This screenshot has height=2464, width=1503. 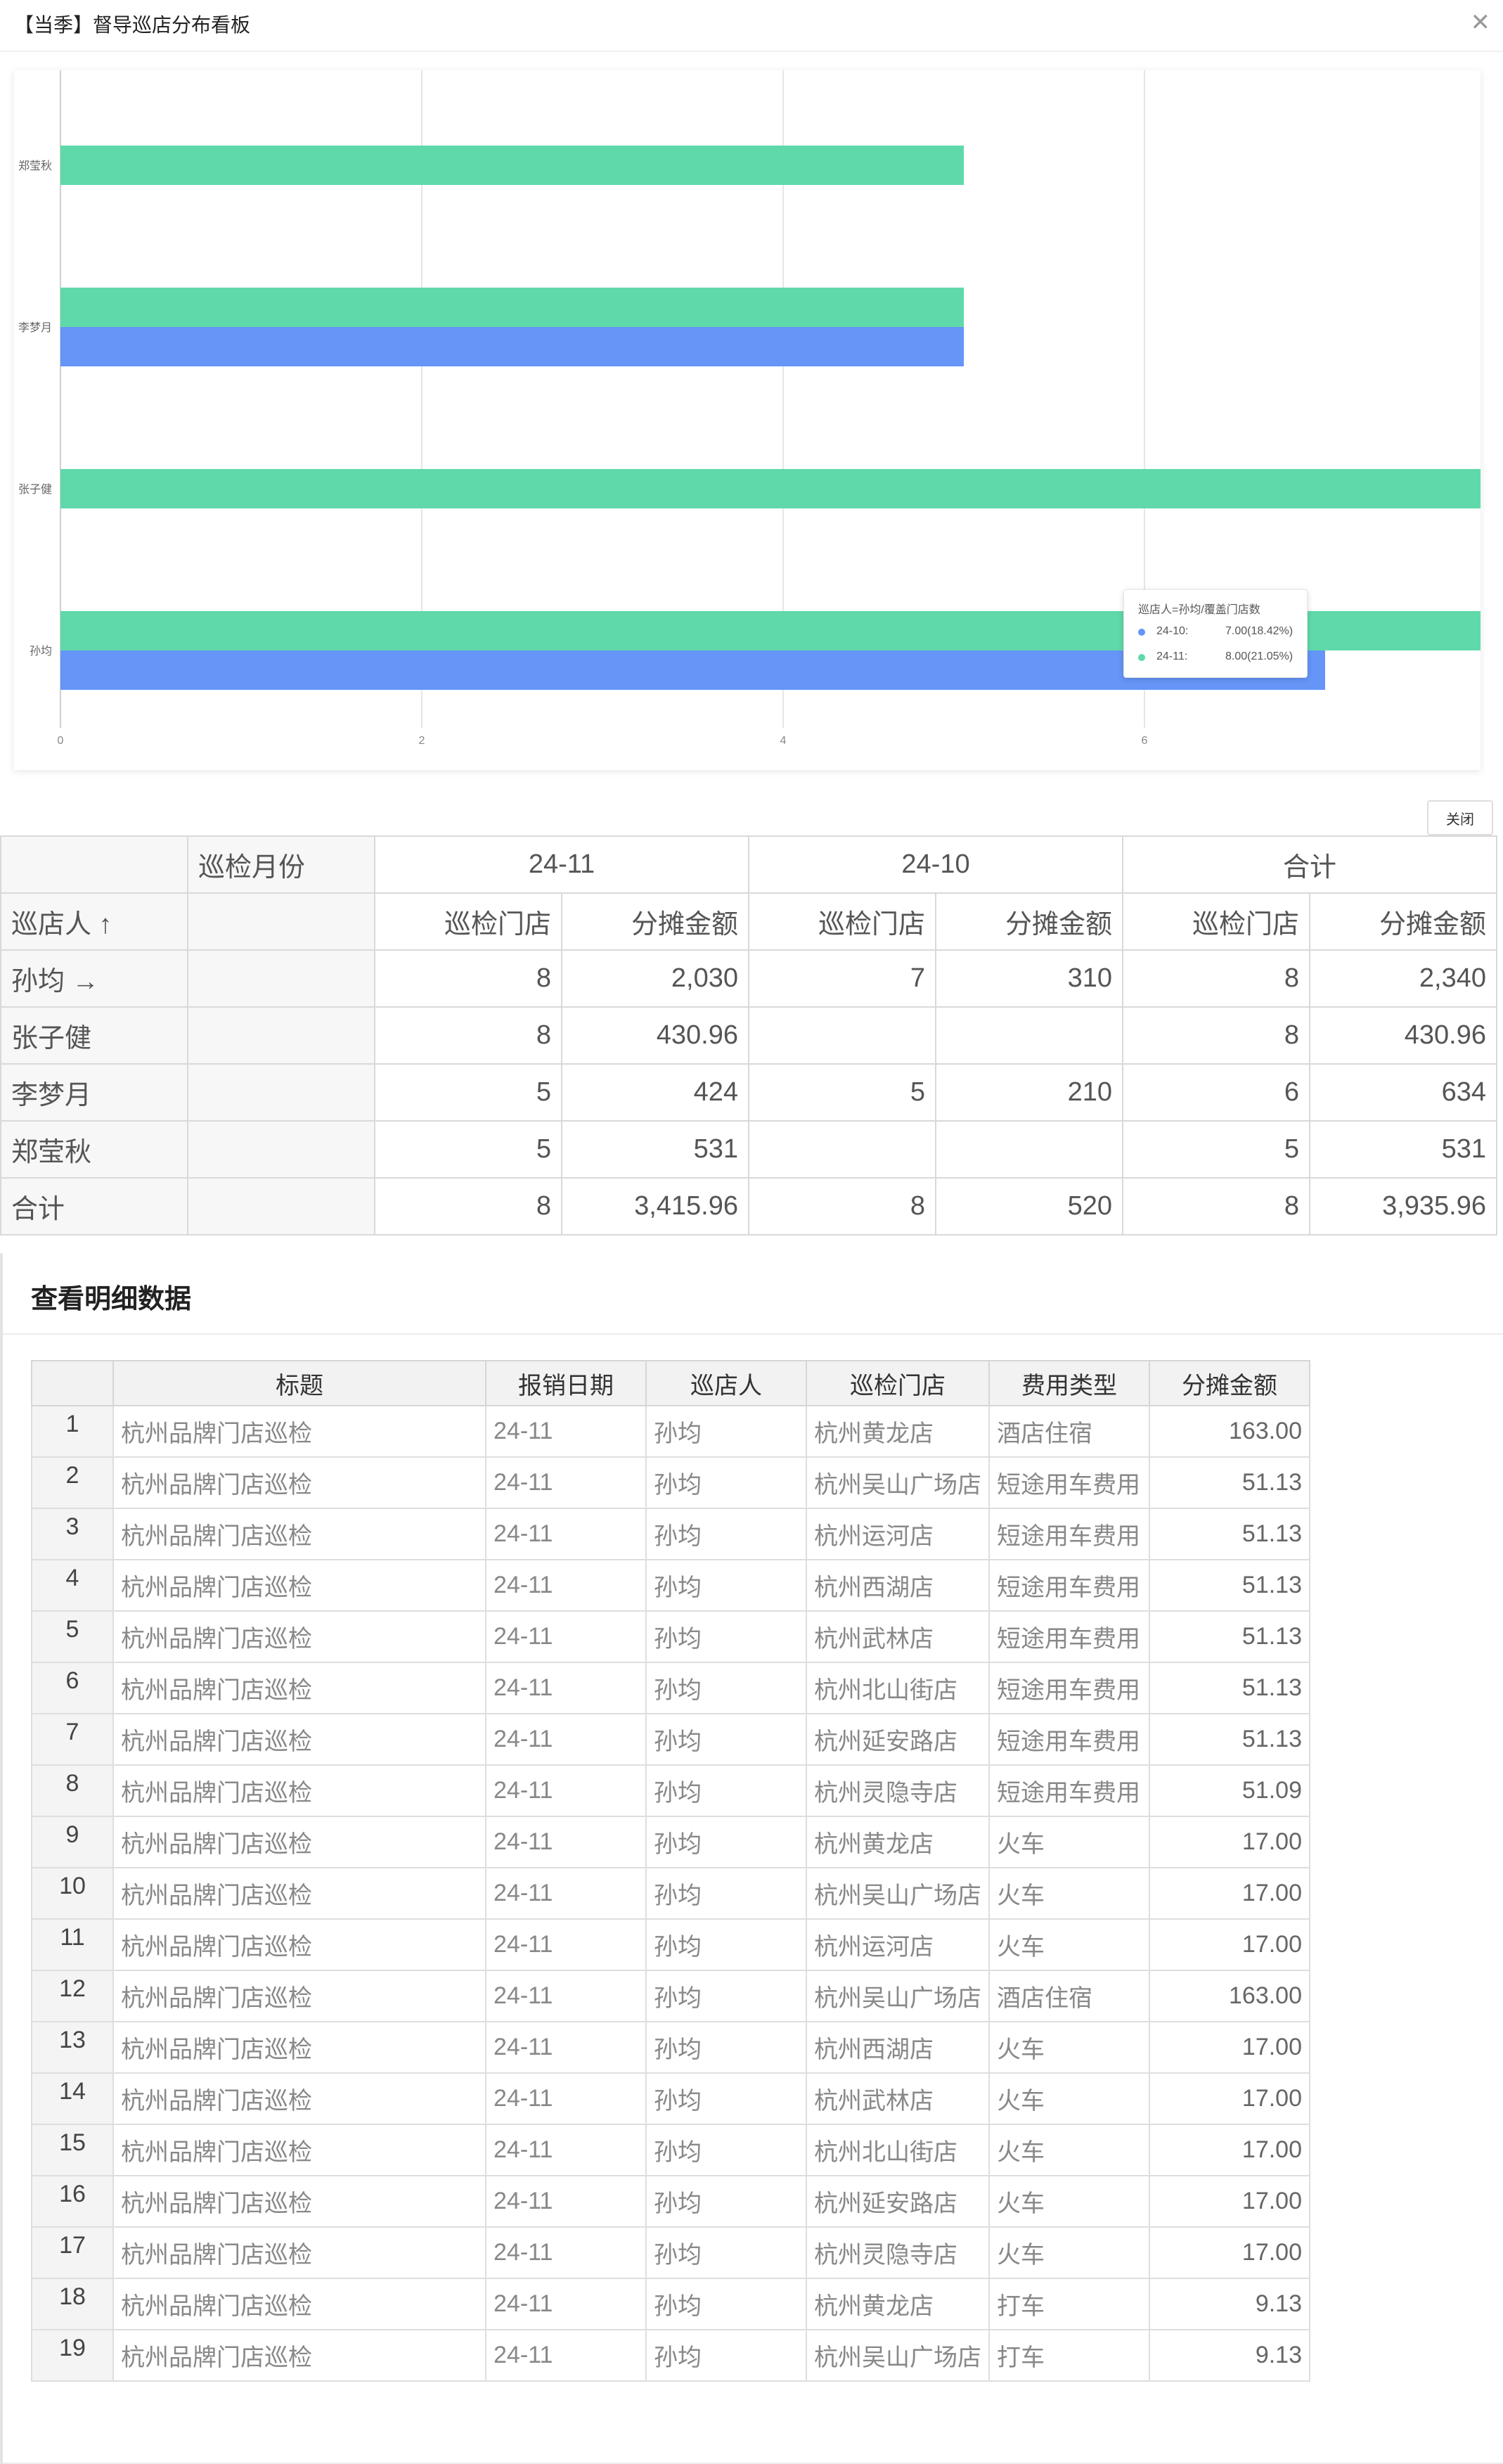 I want to click on pivot-cell: 2,030, so click(x=655, y=978).